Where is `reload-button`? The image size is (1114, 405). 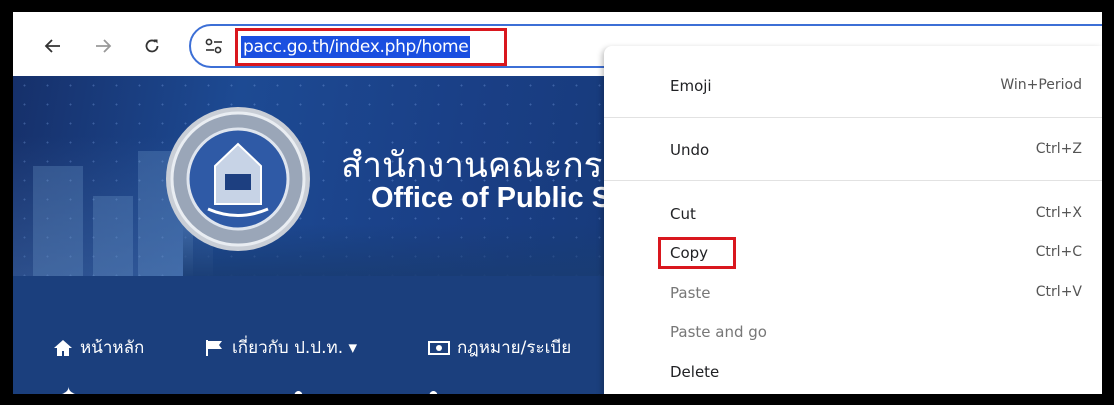
reload-button is located at coordinates (152, 46).